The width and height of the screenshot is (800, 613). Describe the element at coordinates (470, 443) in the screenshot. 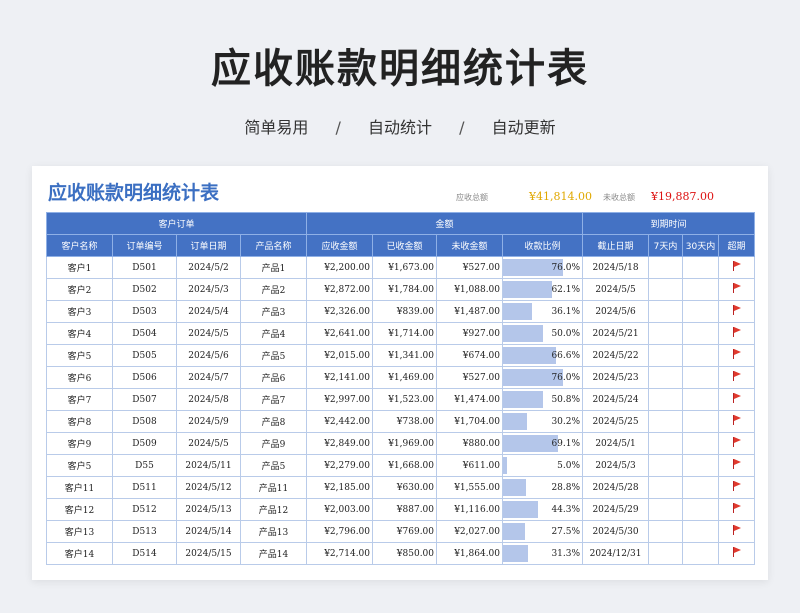

I see `cell-unreceived: ¥880.00` at that location.